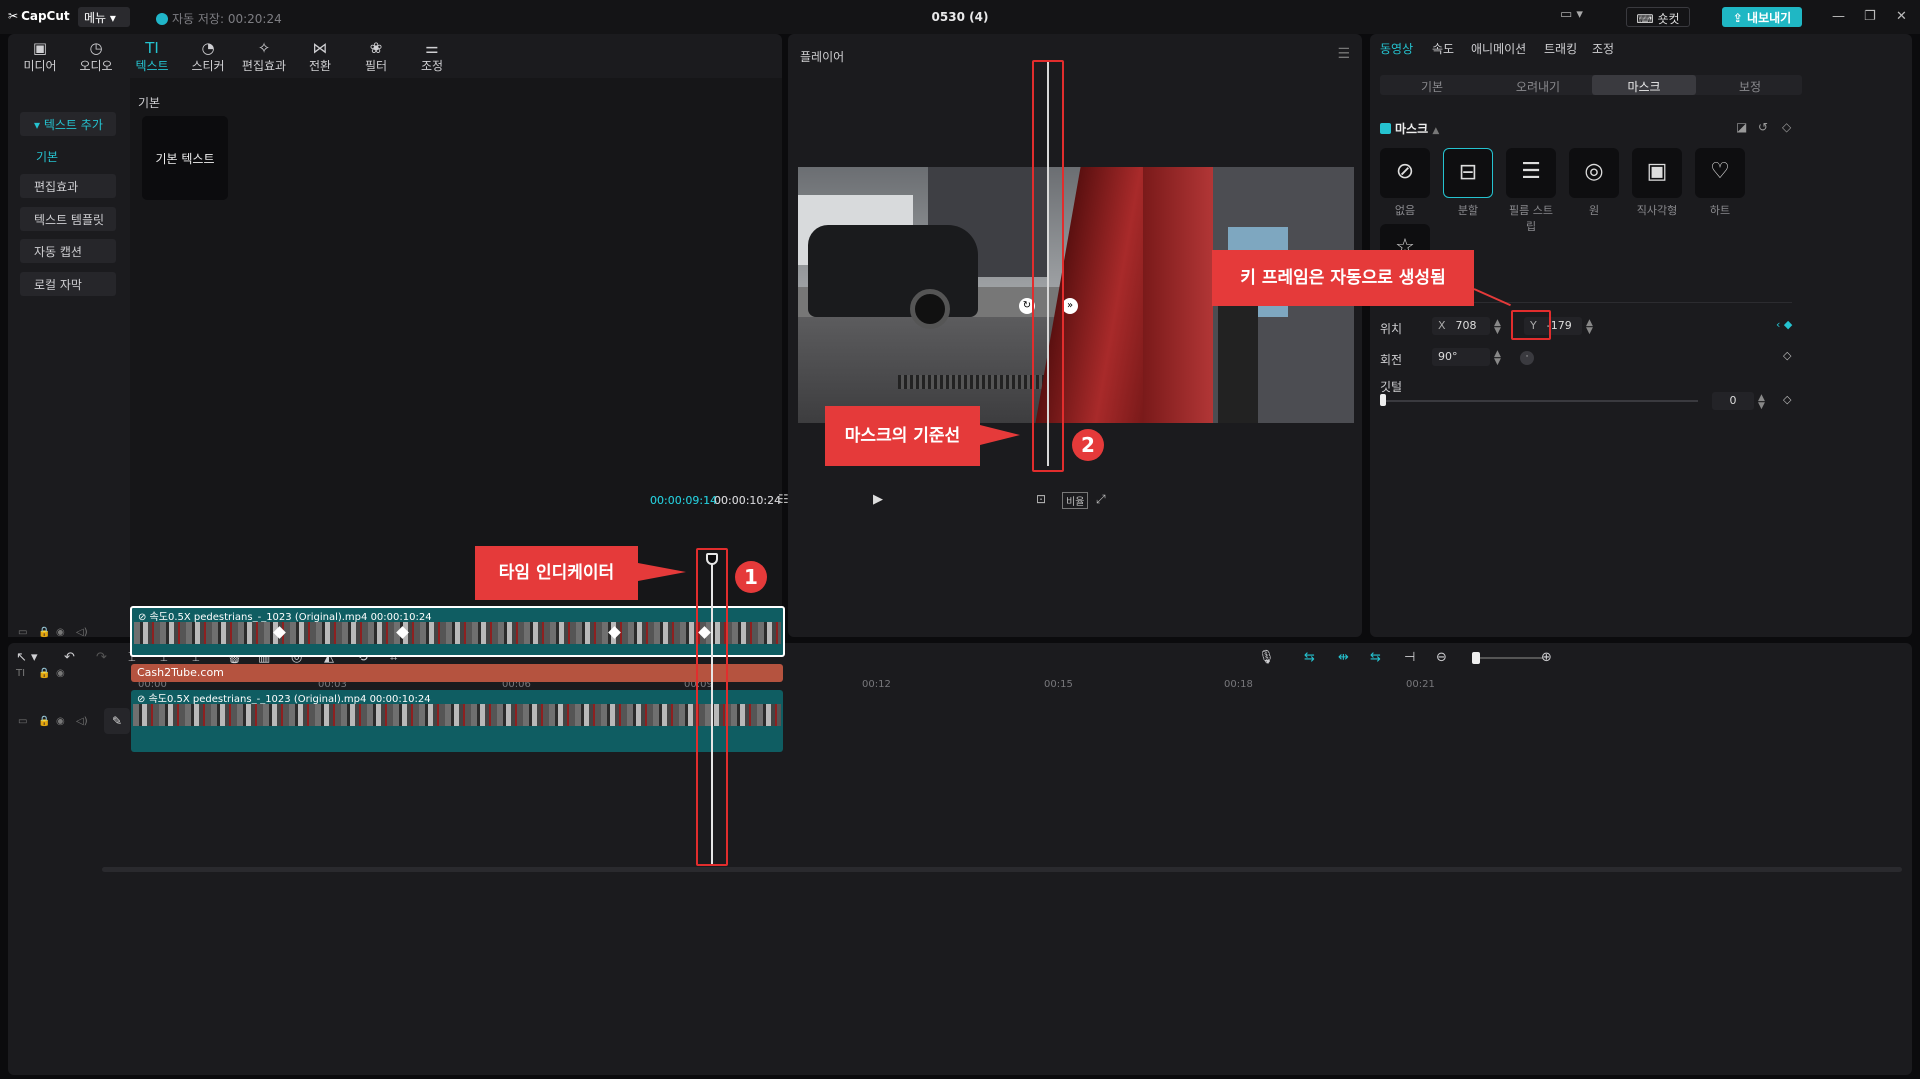 The height and width of the screenshot is (1079, 1920). I want to click on film-strip-icon: ☰, so click(1531, 171).